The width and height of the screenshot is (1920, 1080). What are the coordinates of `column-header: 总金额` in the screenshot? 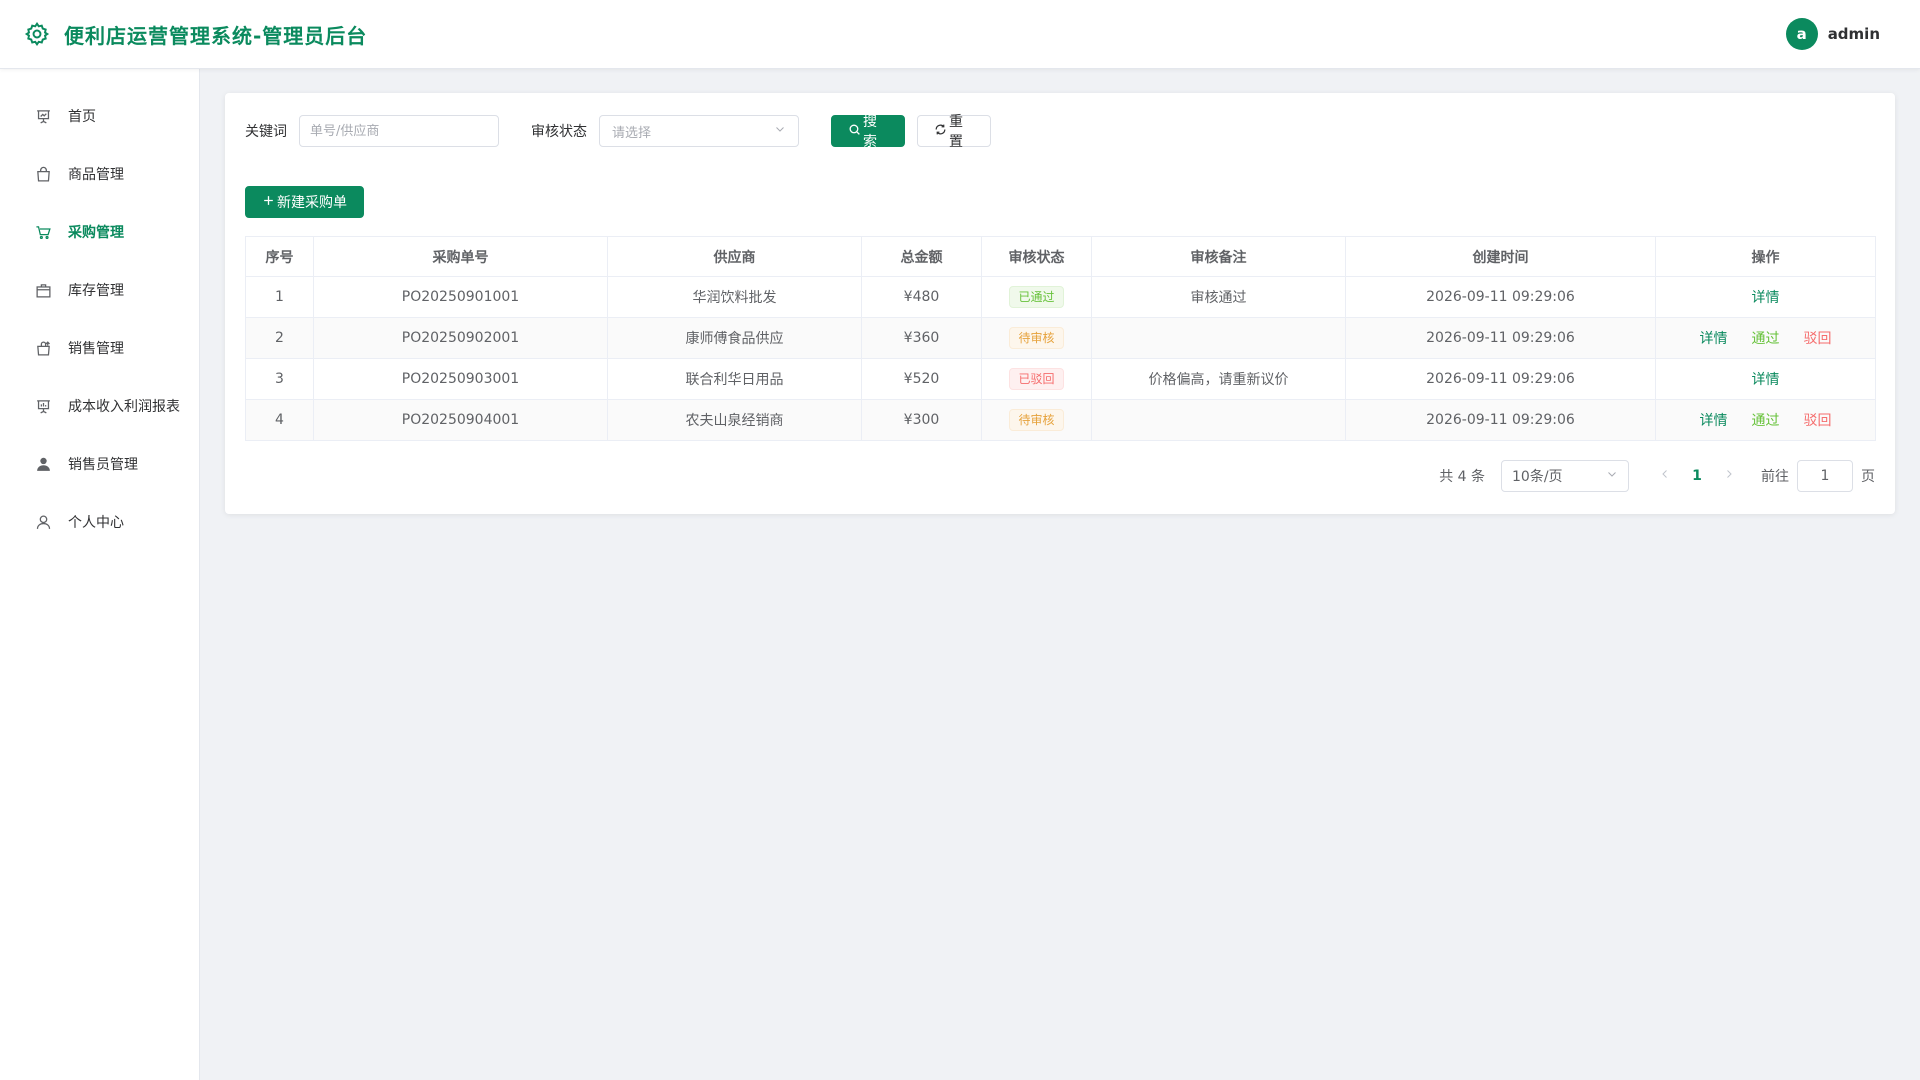 It's located at (921, 256).